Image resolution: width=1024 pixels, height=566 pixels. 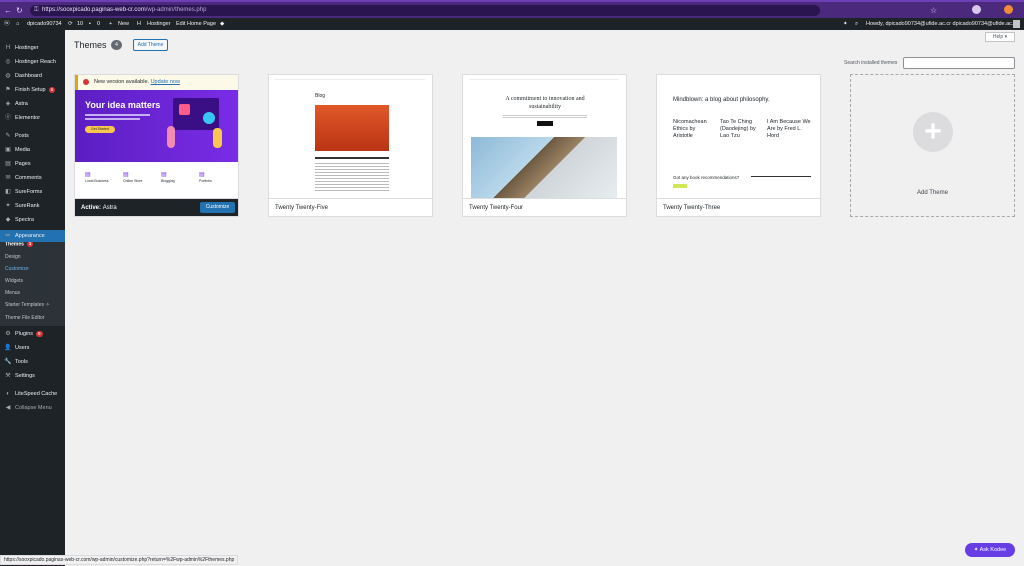 I want to click on ai-sparkle-icon: ✦, so click(x=845, y=24).